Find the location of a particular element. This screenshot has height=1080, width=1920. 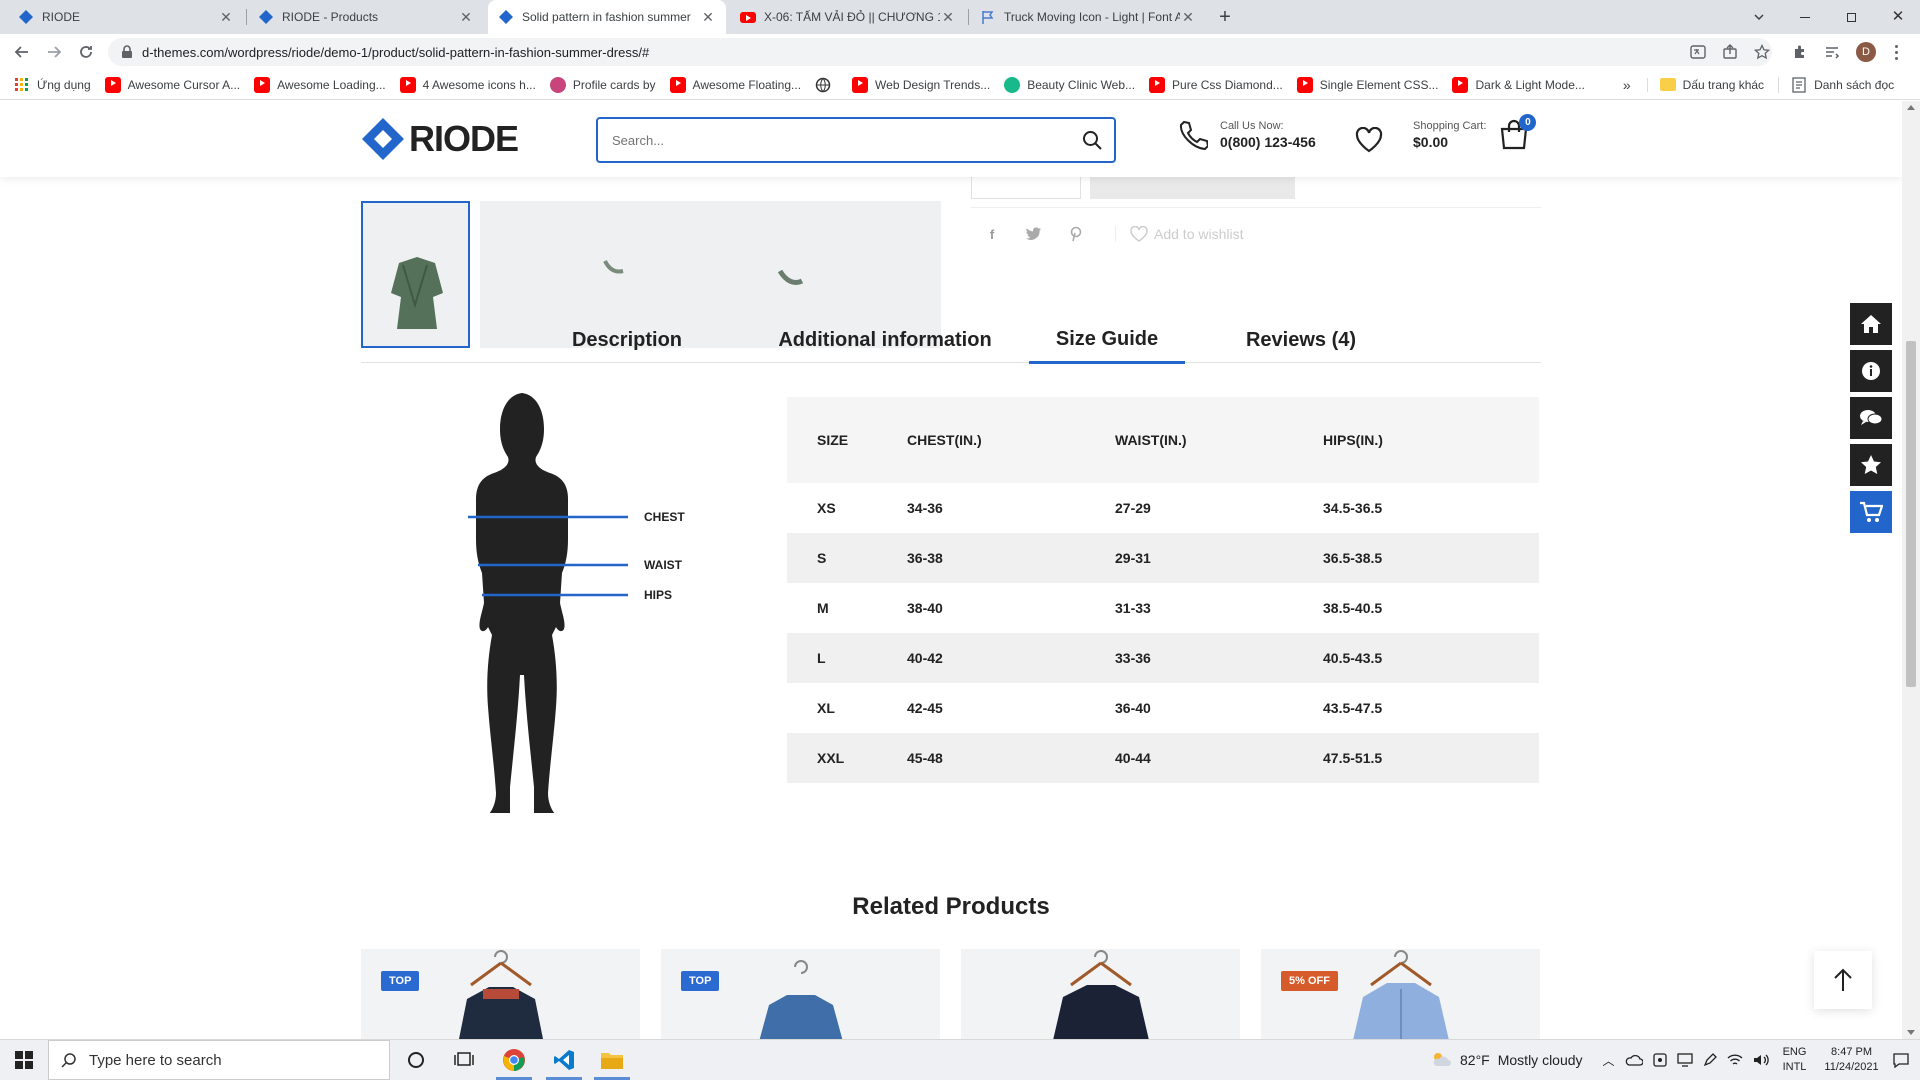

monitor-icon is located at coordinates (1684, 1060).